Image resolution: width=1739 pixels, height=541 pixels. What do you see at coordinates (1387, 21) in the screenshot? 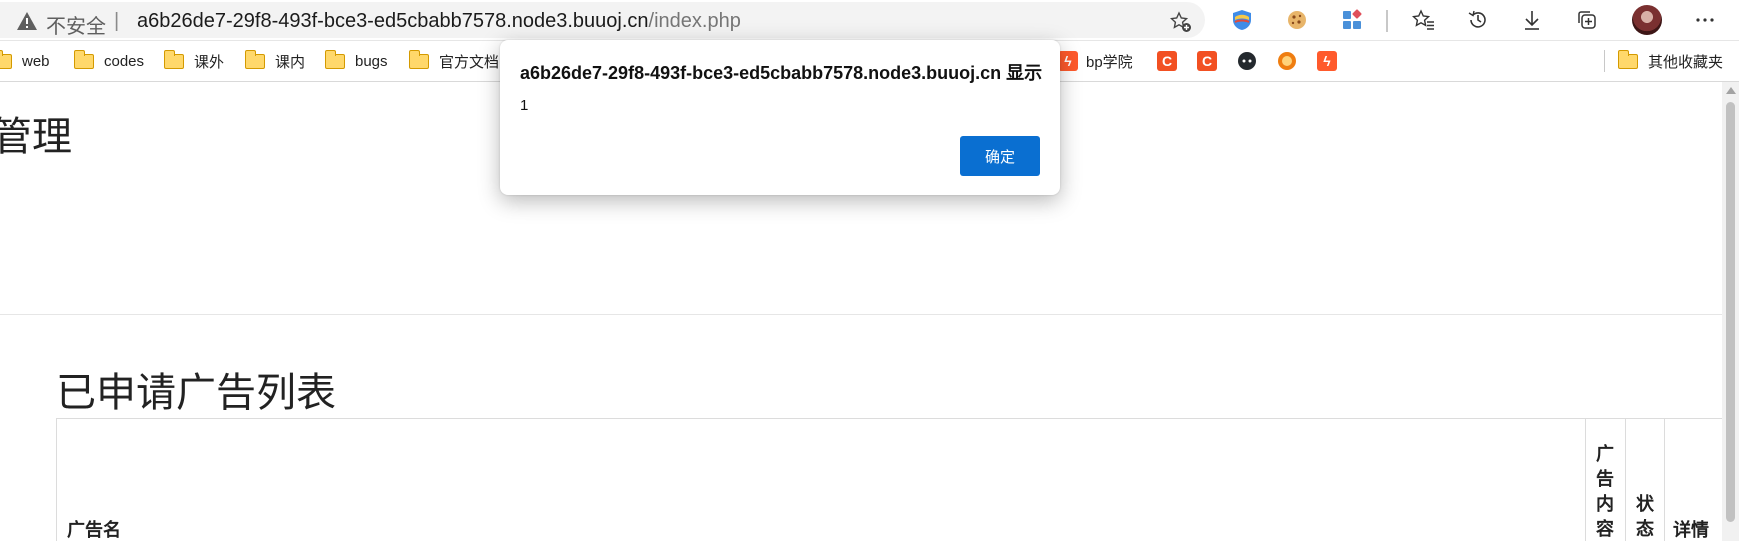
I see `toolbar-divider` at bounding box center [1387, 21].